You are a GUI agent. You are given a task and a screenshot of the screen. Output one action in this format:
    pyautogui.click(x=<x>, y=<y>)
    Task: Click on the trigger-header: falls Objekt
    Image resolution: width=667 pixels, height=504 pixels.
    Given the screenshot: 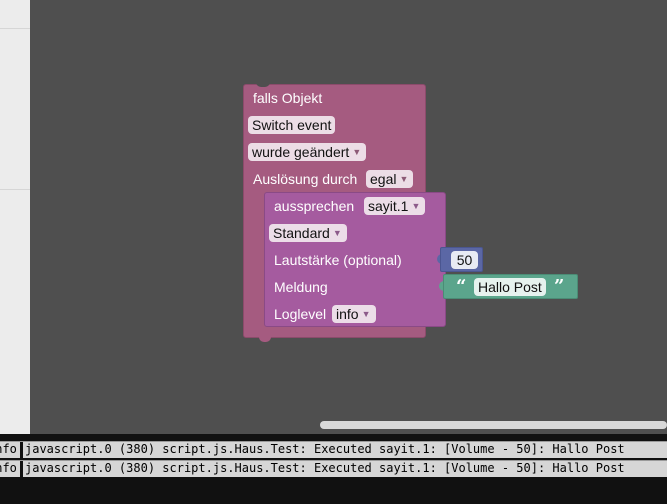 What is the action you would take?
    pyautogui.click(x=288, y=98)
    